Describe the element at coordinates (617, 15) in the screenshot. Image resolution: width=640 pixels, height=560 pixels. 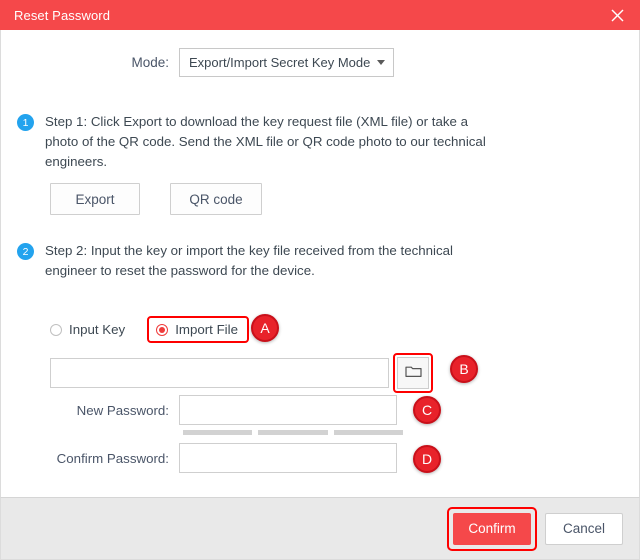
I see `close-icon` at that location.